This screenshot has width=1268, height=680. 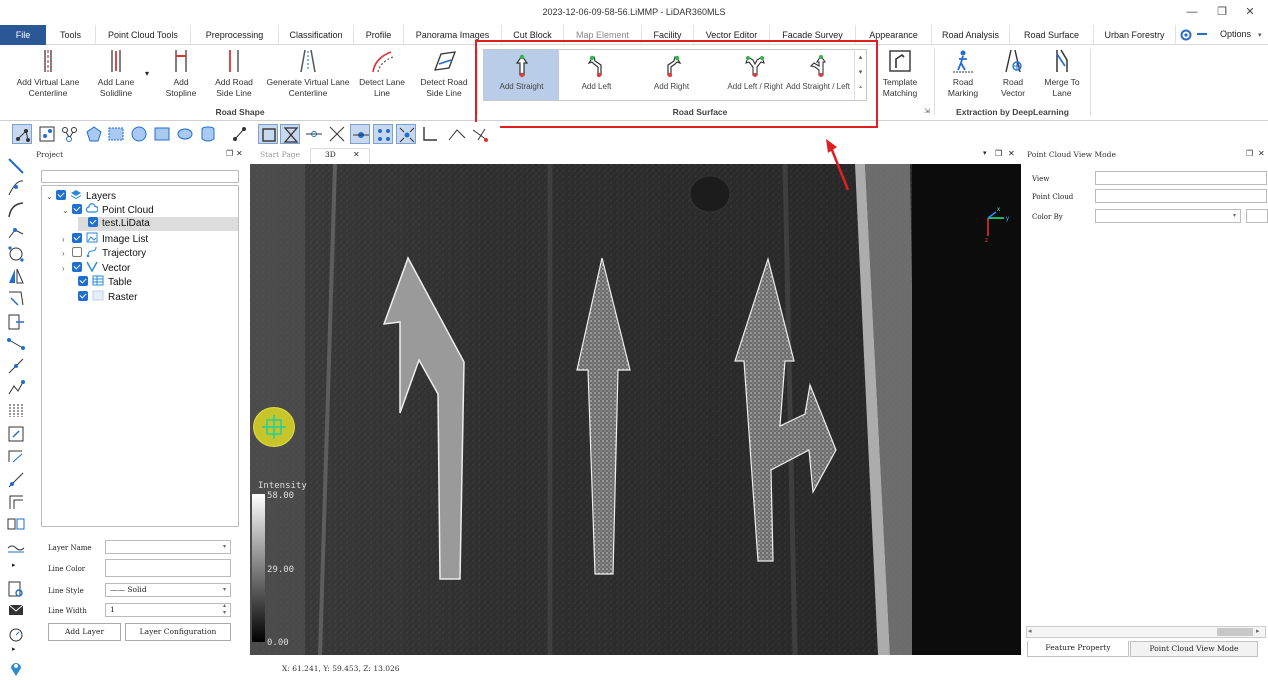 I want to click on close-tab-icon: ✕, so click(x=356, y=154).